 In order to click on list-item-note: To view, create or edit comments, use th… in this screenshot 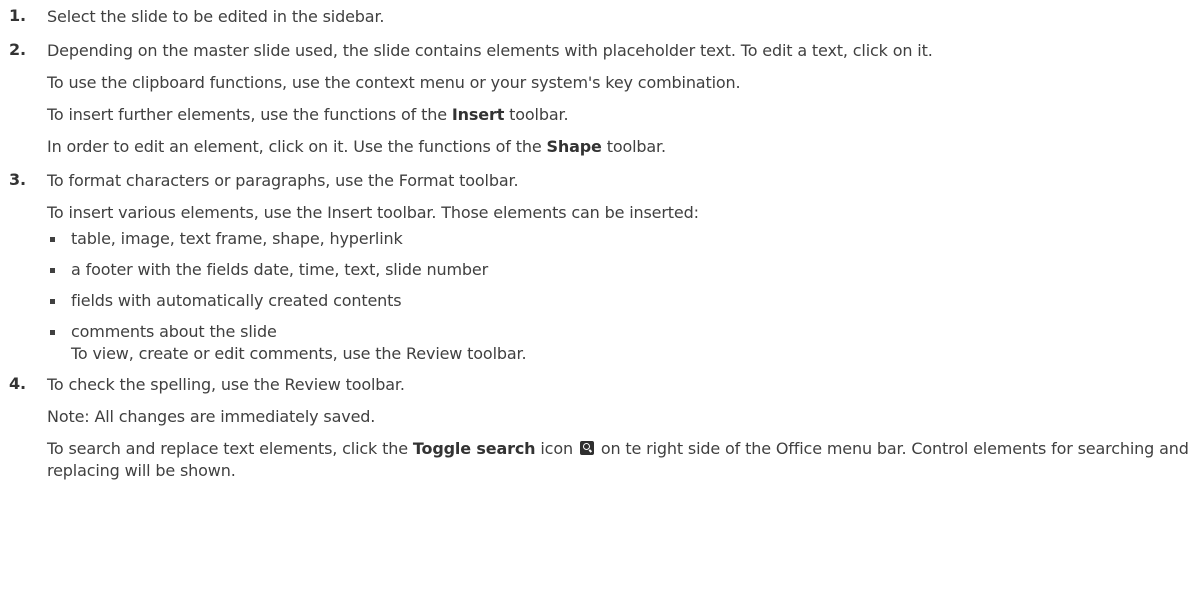, I will do `click(299, 353)`.